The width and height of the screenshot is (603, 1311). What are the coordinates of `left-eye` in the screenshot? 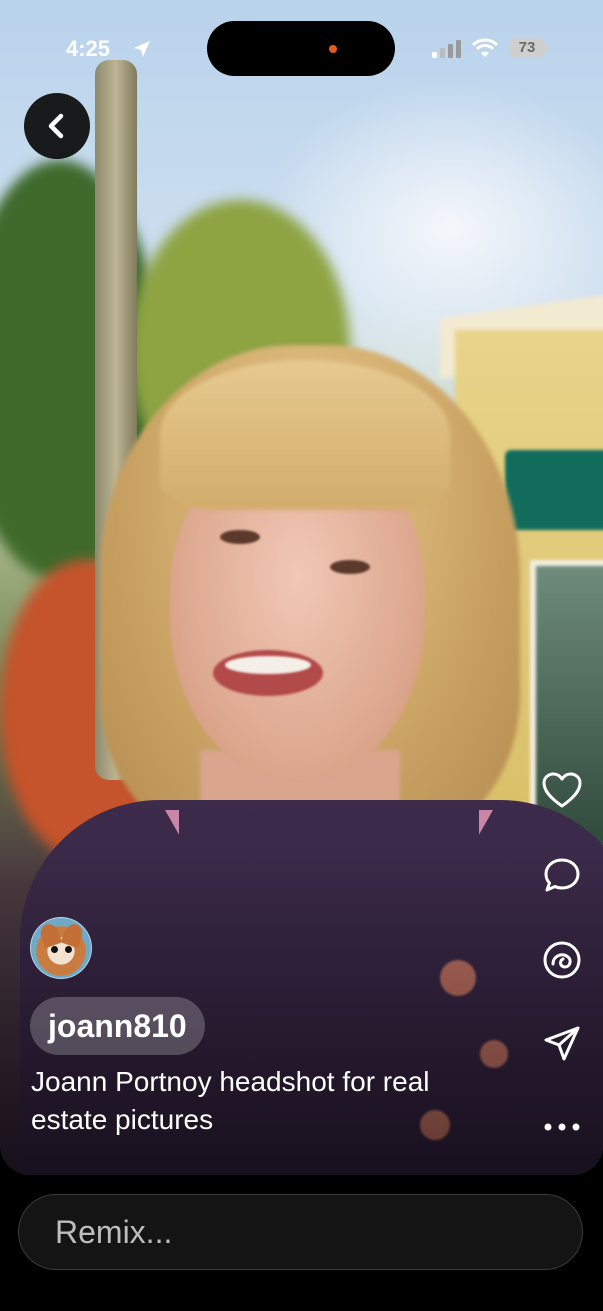 It's located at (240, 537).